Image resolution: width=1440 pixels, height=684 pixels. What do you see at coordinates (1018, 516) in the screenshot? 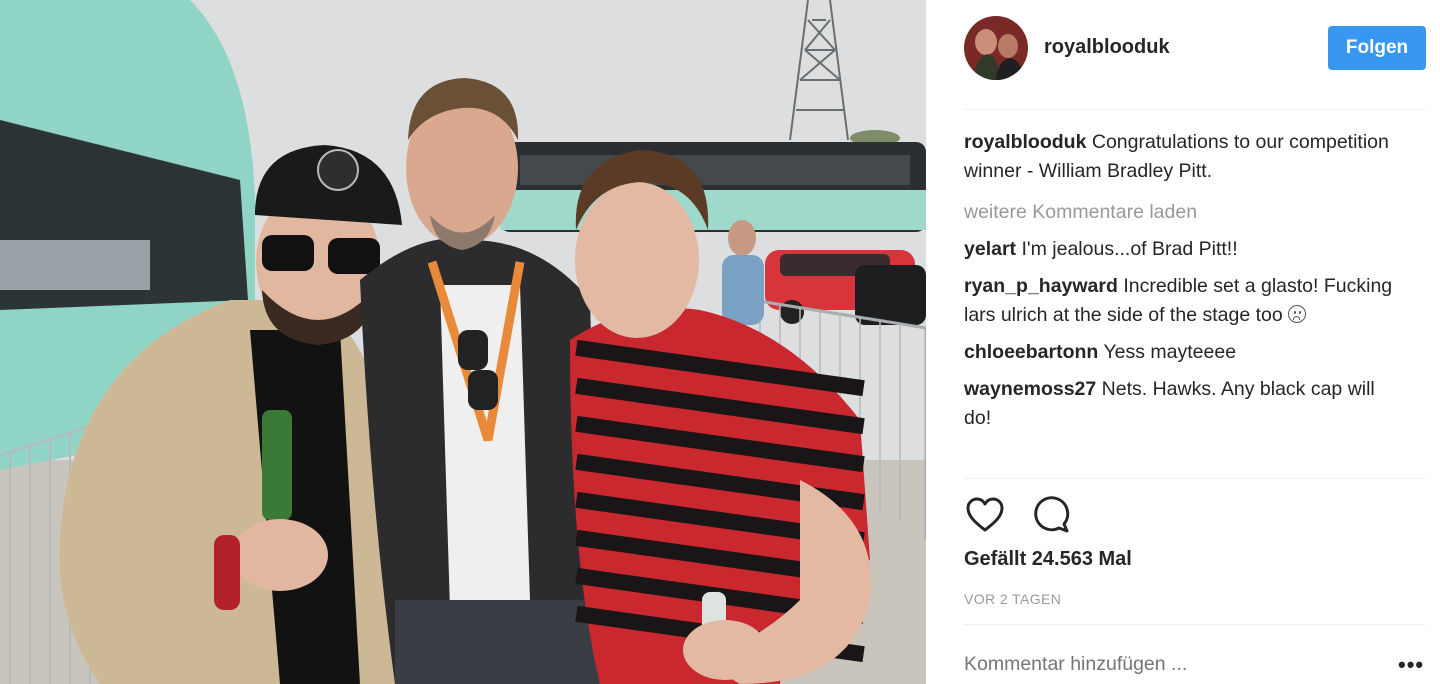
I see `action-bar` at bounding box center [1018, 516].